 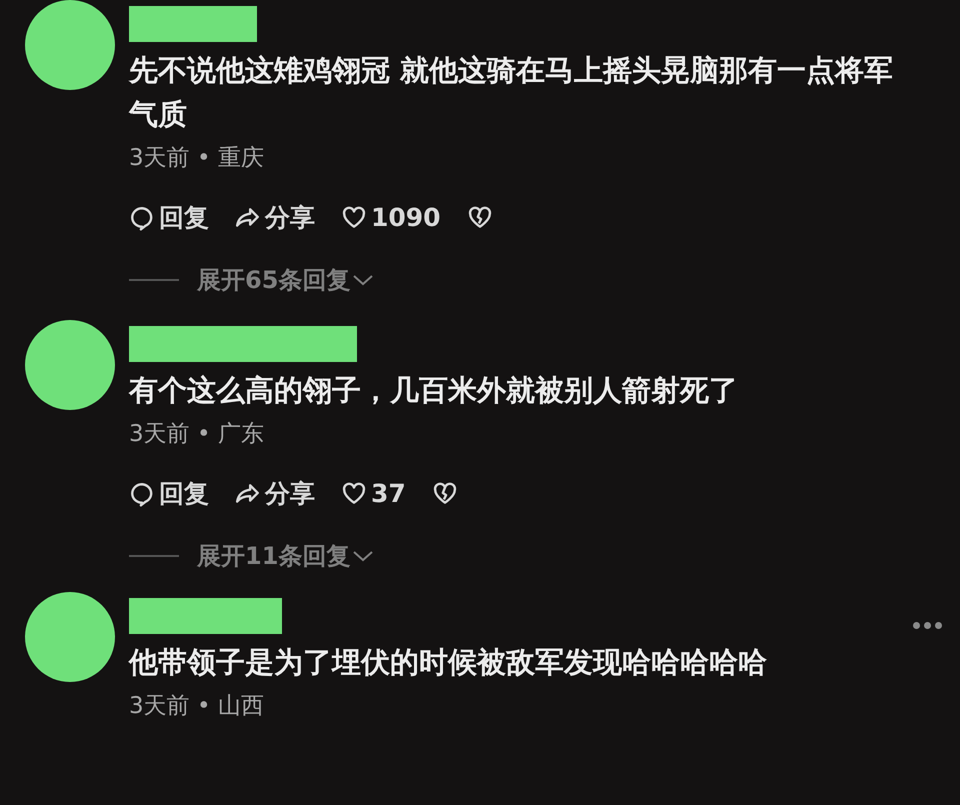 I want to click on more-icon, so click(x=927, y=625).